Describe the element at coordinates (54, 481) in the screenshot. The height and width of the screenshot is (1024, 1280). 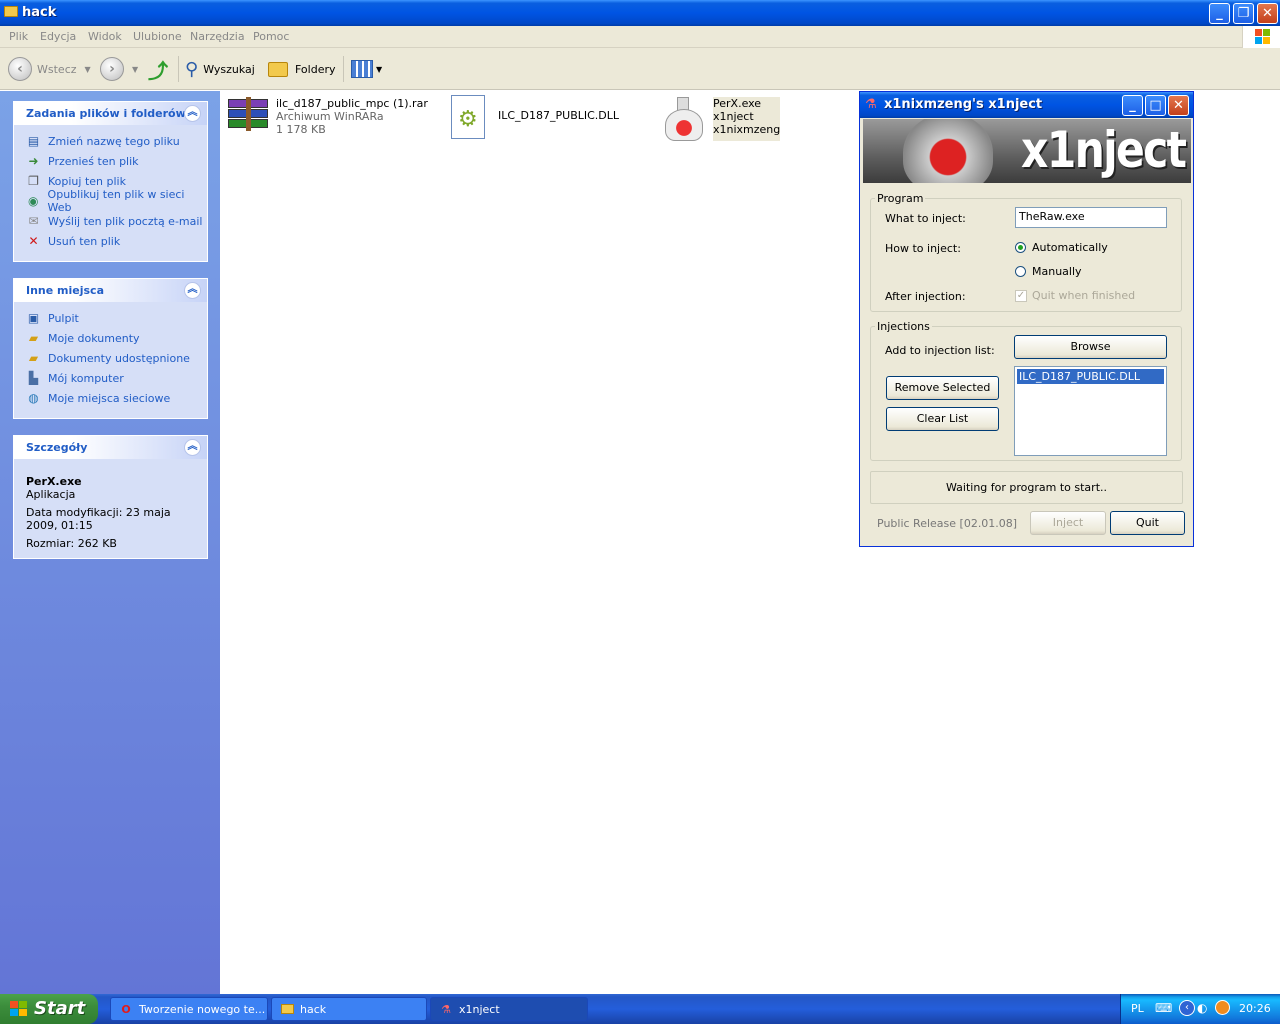
I see `detail-file-name: PerX.exe` at that location.